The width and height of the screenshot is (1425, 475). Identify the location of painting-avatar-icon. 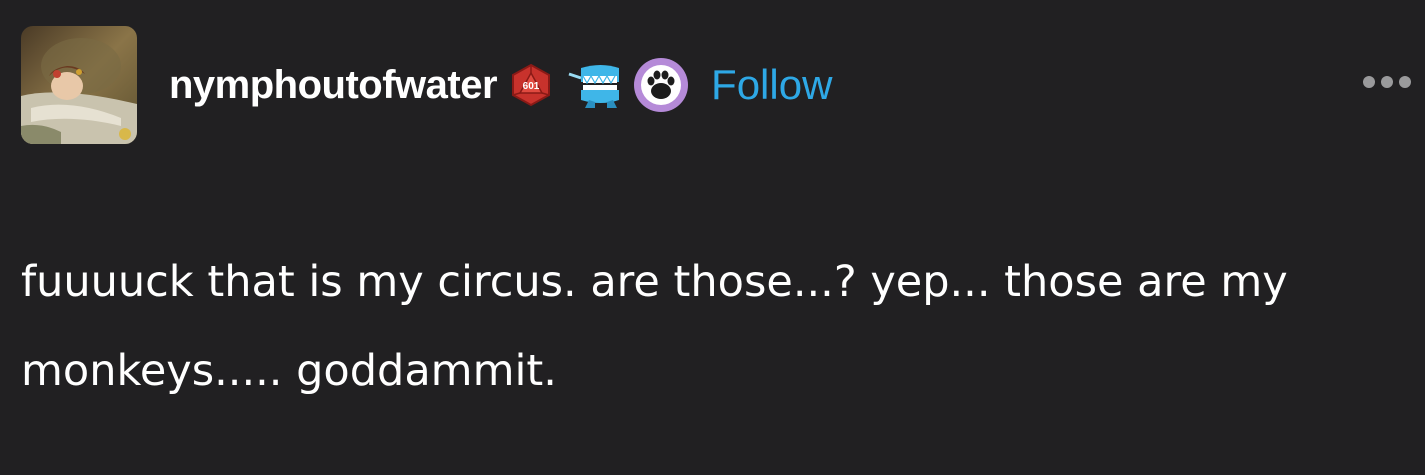
(79, 85).